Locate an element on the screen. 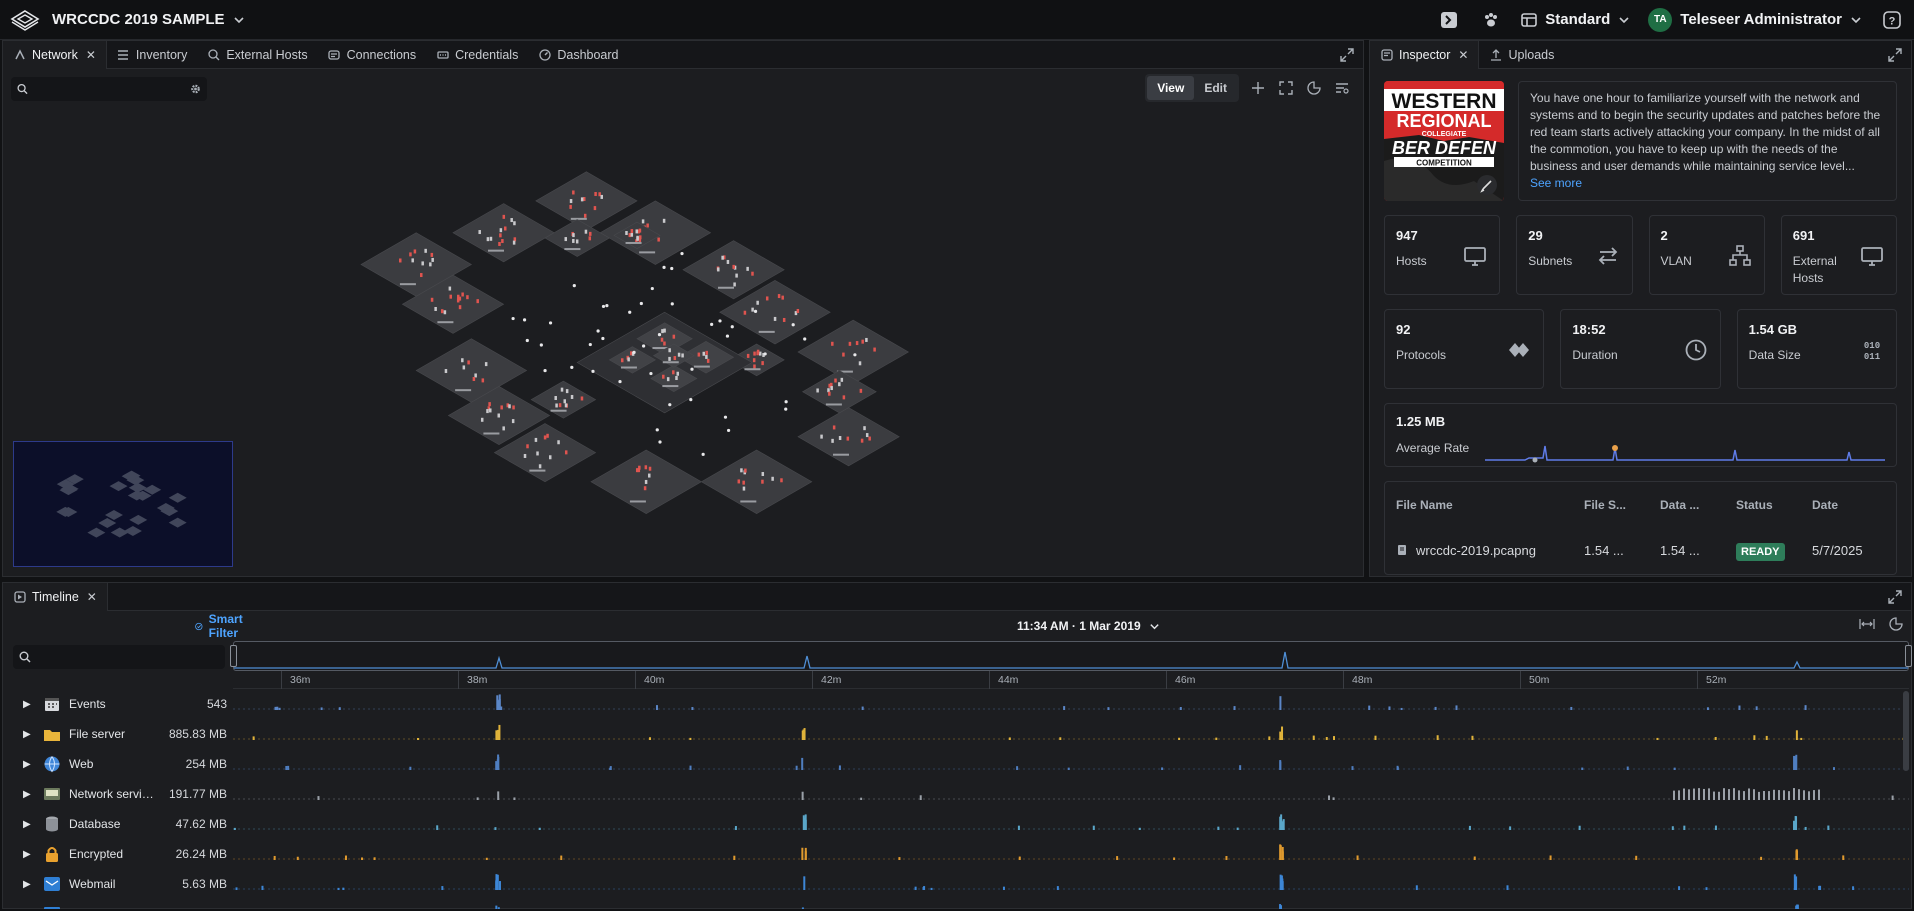 The image size is (1914, 911). timeline-row-header: ▶ Remote access576.36 KB is located at coordinates (117, 904).